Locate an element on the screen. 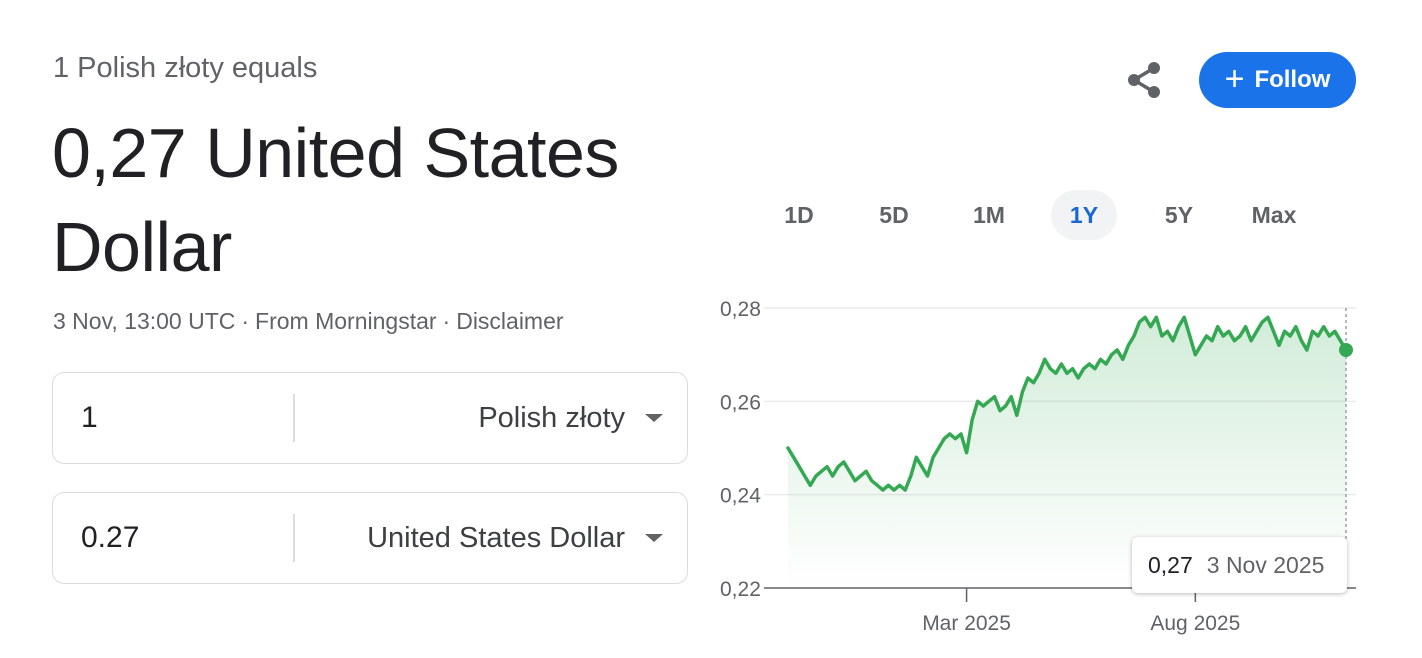 This screenshot has width=1422, height=658. from-amount-input: 1 is located at coordinates (173, 418).